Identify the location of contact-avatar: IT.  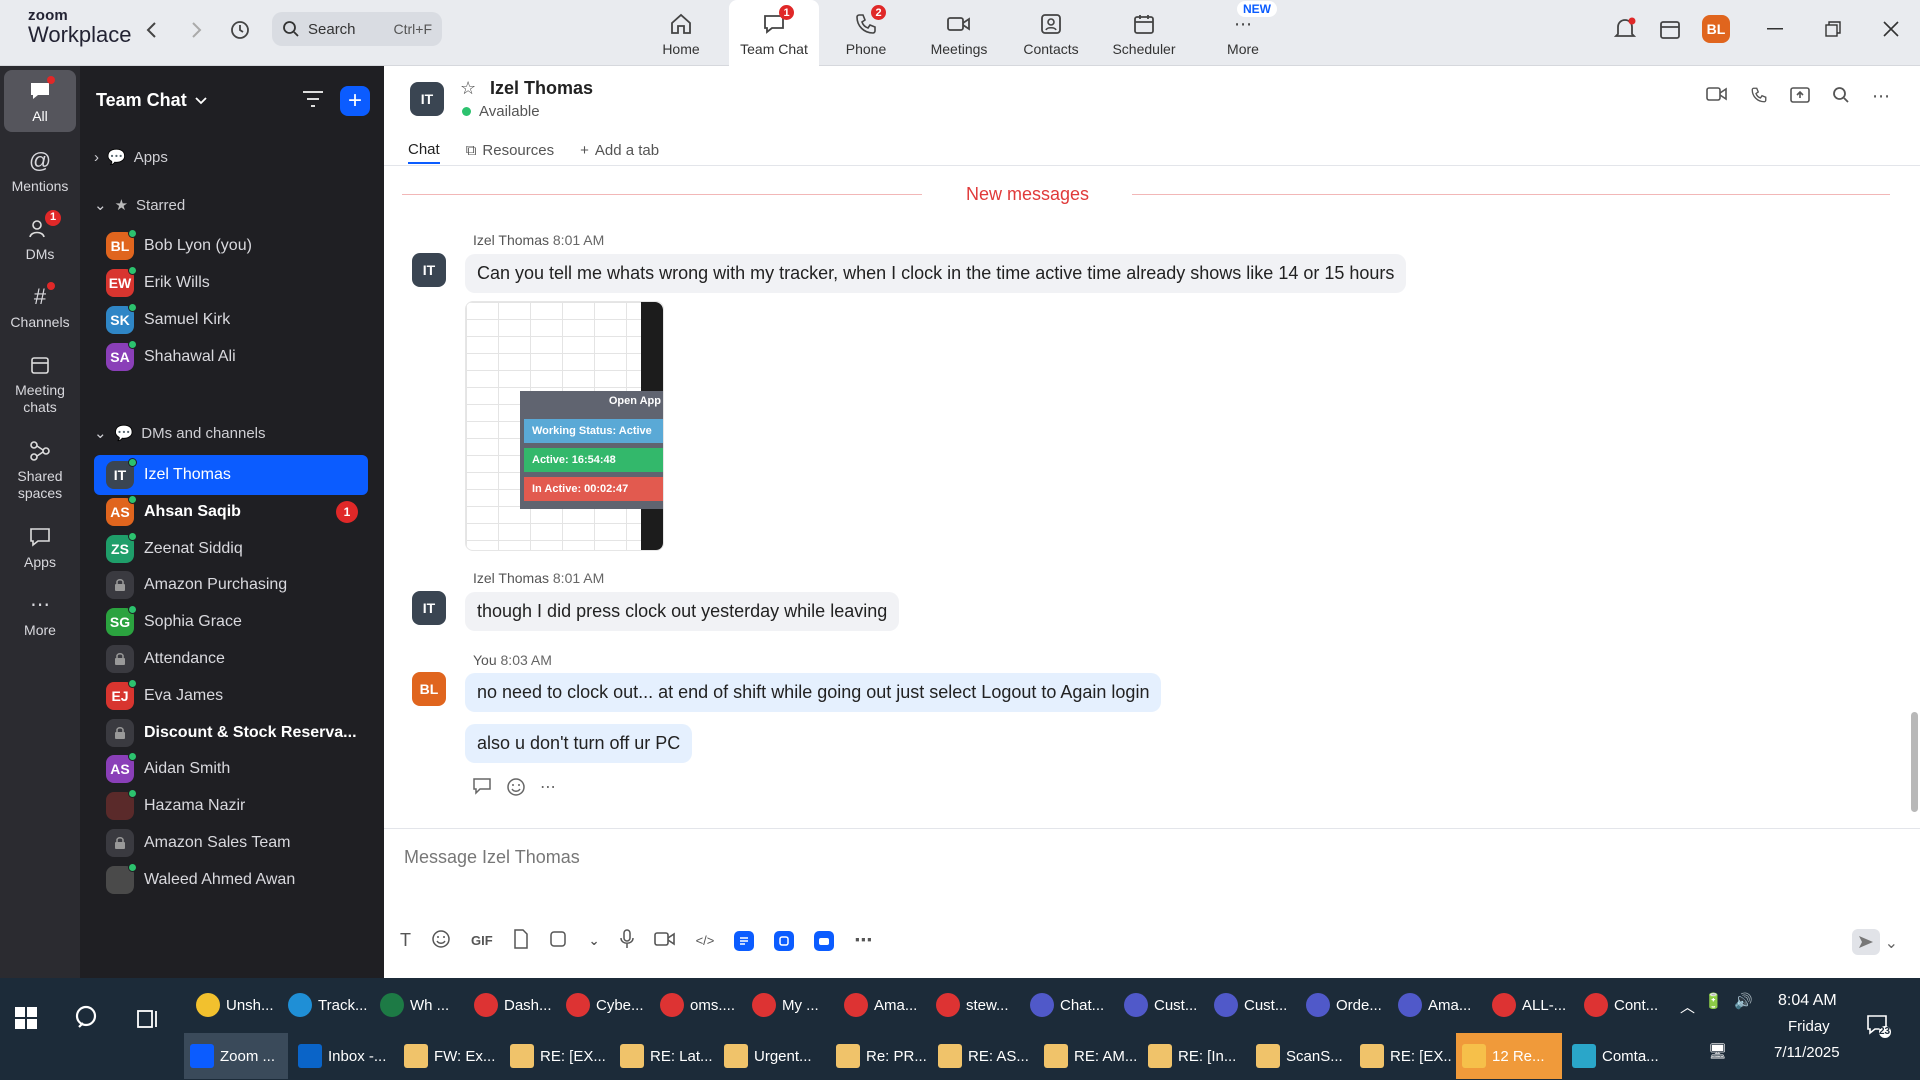
(427, 99).